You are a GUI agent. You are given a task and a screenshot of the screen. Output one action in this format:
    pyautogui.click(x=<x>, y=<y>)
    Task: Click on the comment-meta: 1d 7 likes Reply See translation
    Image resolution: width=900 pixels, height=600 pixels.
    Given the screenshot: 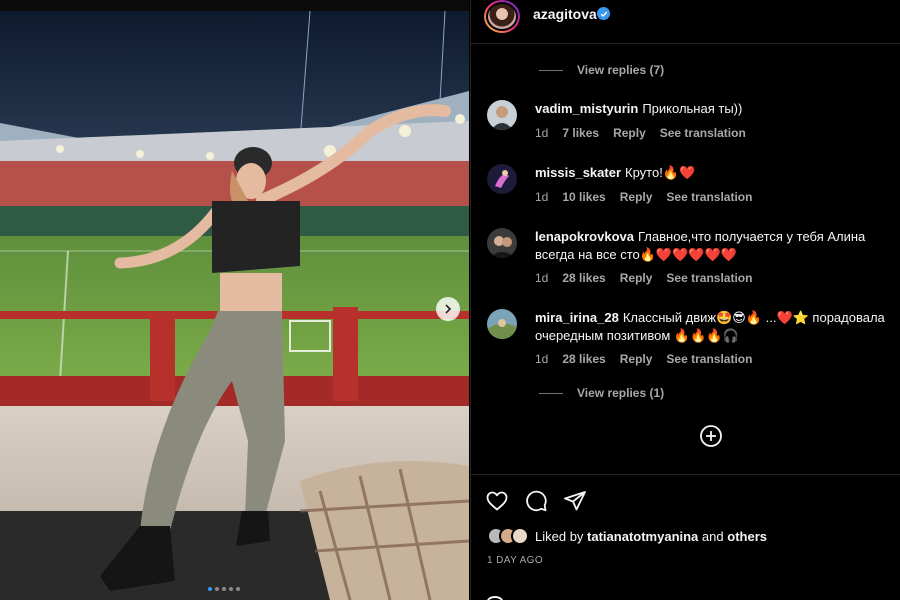 What is the action you would take?
    pyautogui.click(x=640, y=133)
    